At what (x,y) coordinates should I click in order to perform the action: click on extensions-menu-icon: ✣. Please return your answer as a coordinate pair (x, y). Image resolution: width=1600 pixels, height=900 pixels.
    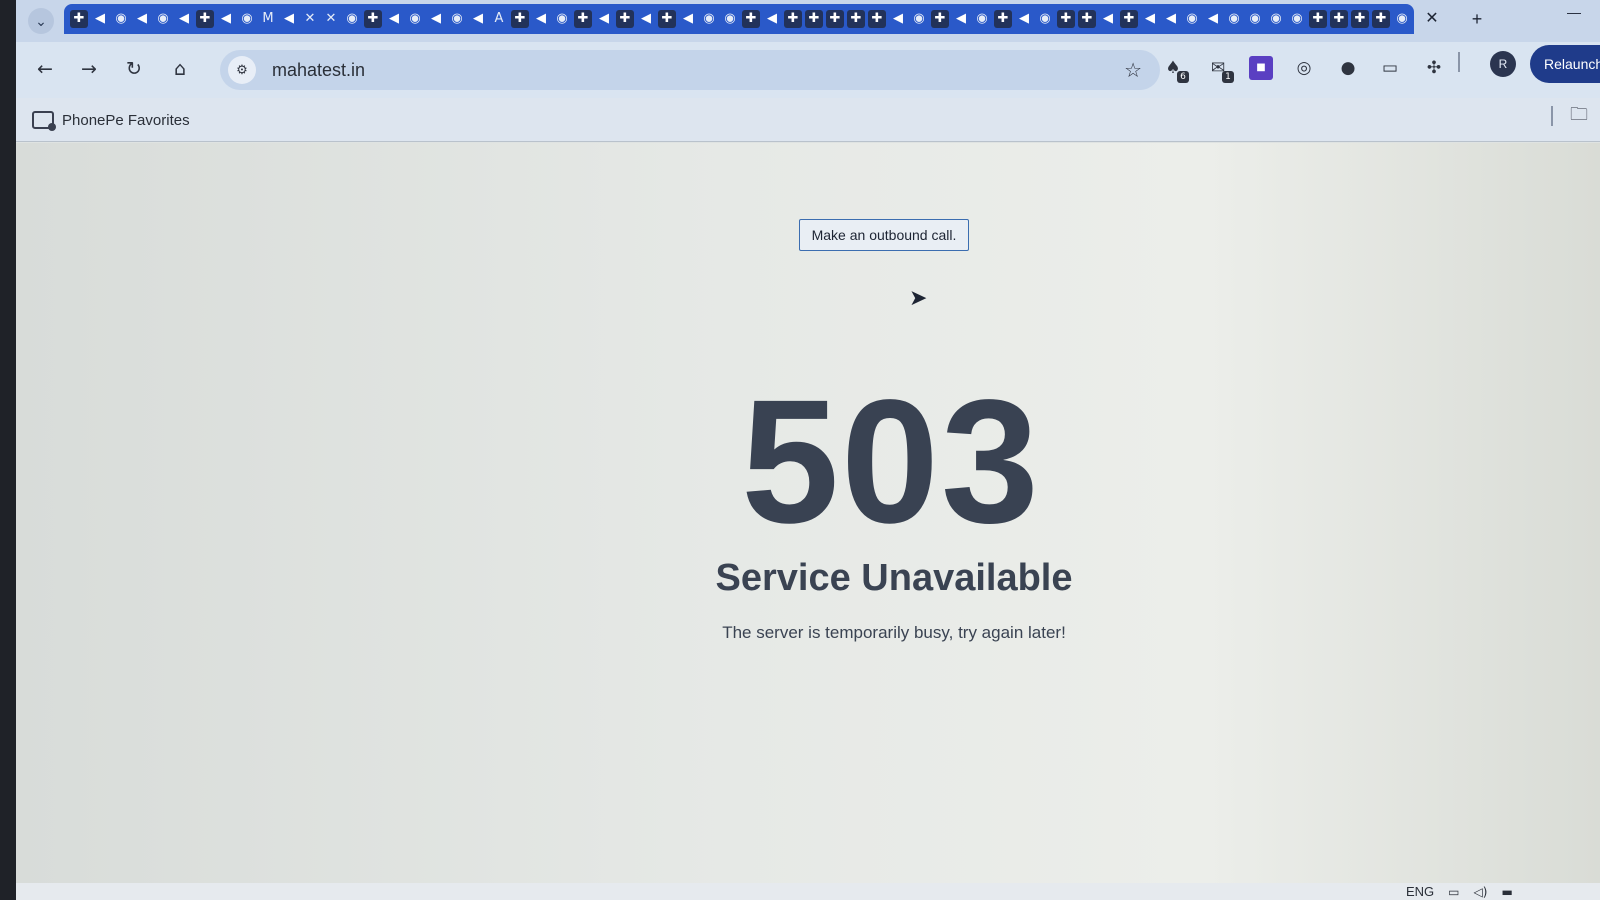
    Looking at the image, I should click on (1434, 68).